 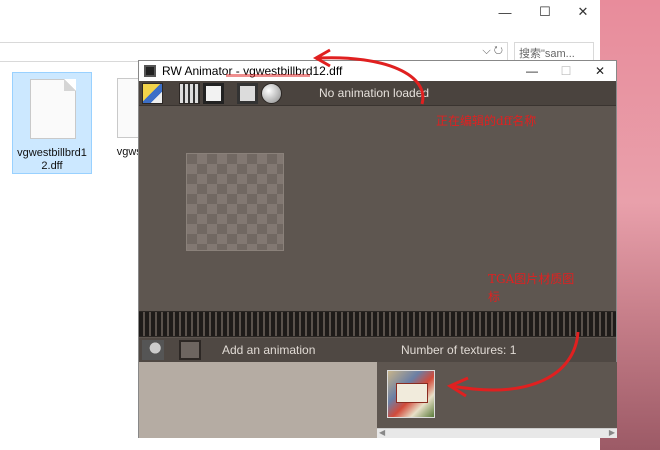 What do you see at coordinates (213, 93) in the screenshot?
I see `texture-icon` at bounding box center [213, 93].